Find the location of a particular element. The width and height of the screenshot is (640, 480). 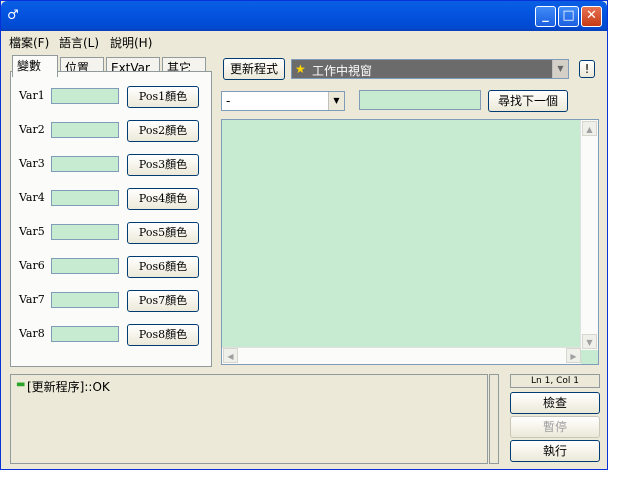

pos-color-button: Pos5顏色 is located at coordinates (163, 233).